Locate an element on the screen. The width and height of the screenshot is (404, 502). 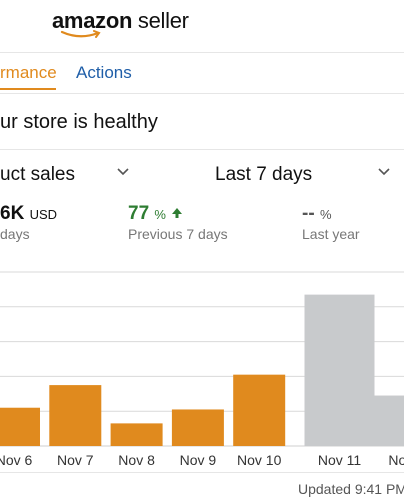
arrow-up-icon is located at coordinates (177, 213).